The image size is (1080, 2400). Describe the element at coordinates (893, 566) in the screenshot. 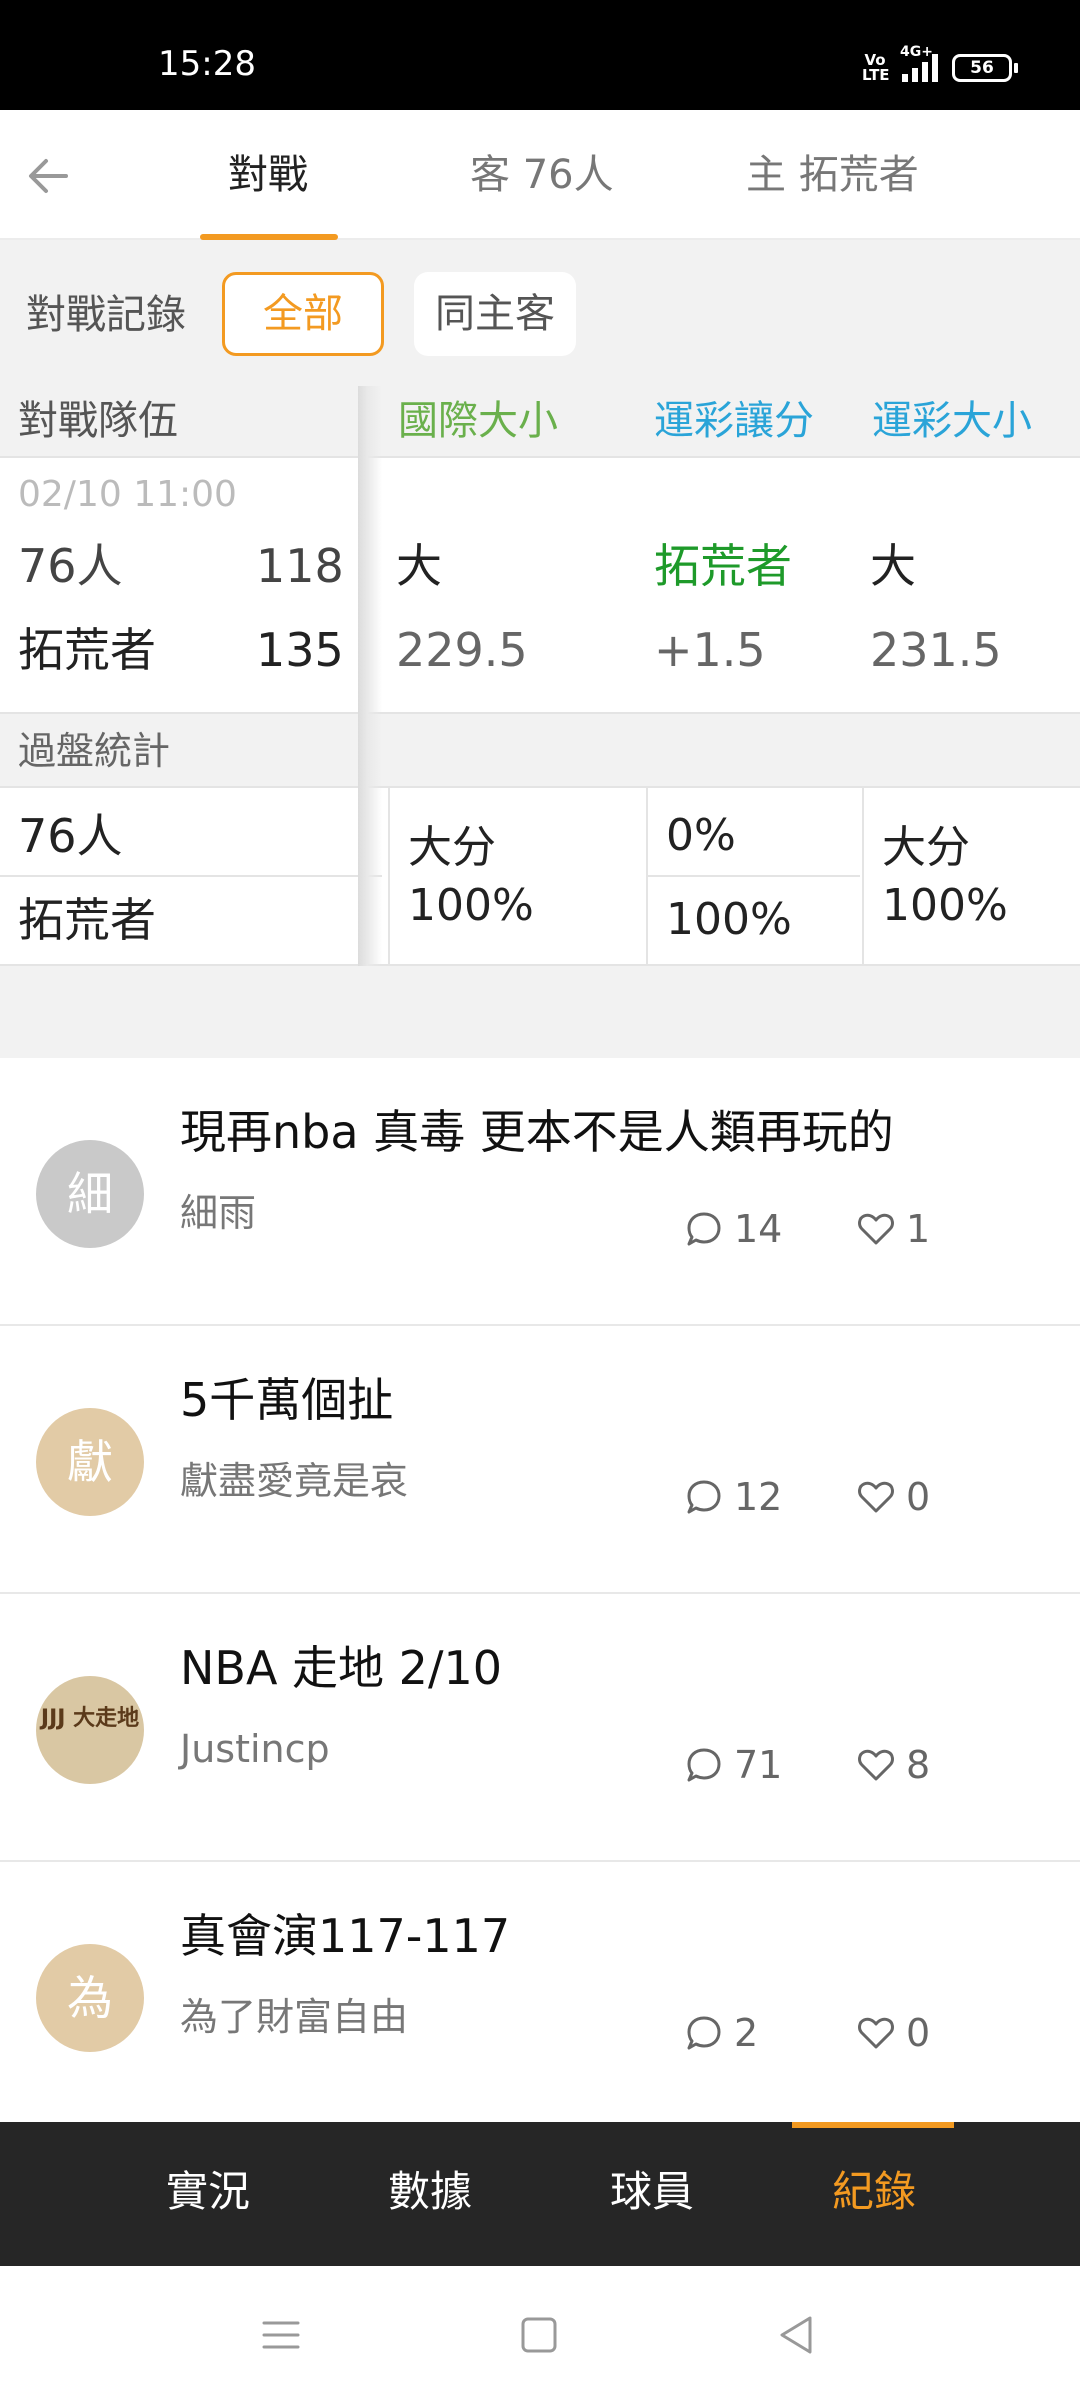

I see `total-result: 大` at that location.